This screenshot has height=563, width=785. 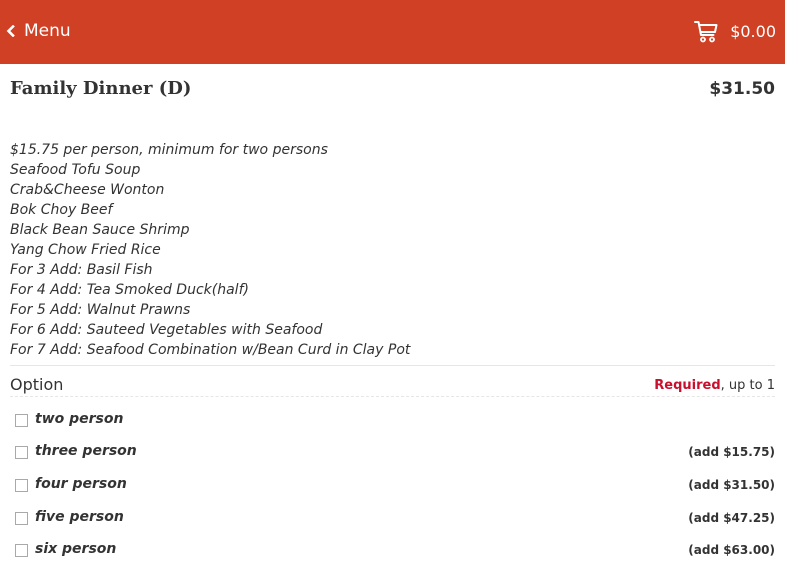 I want to click on option-label: five person, so click(x=79, y=517).